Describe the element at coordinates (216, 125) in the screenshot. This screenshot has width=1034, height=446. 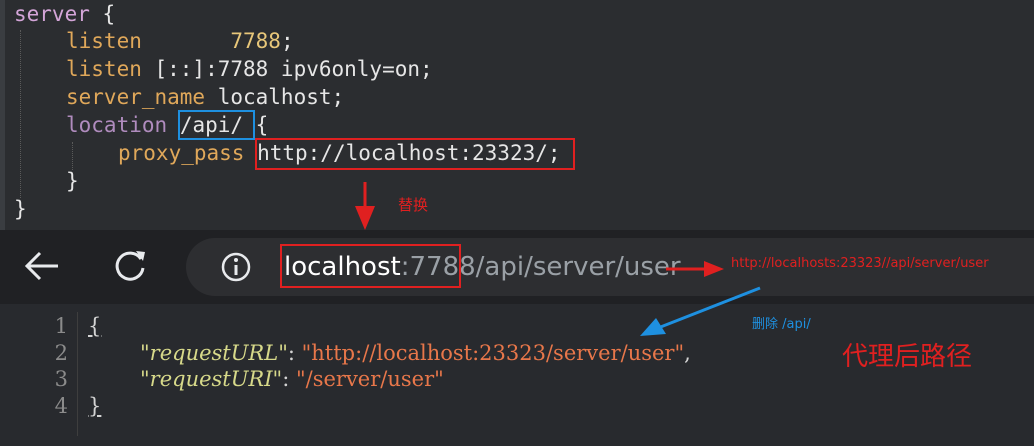
I see `api-path-highlight` at that location.